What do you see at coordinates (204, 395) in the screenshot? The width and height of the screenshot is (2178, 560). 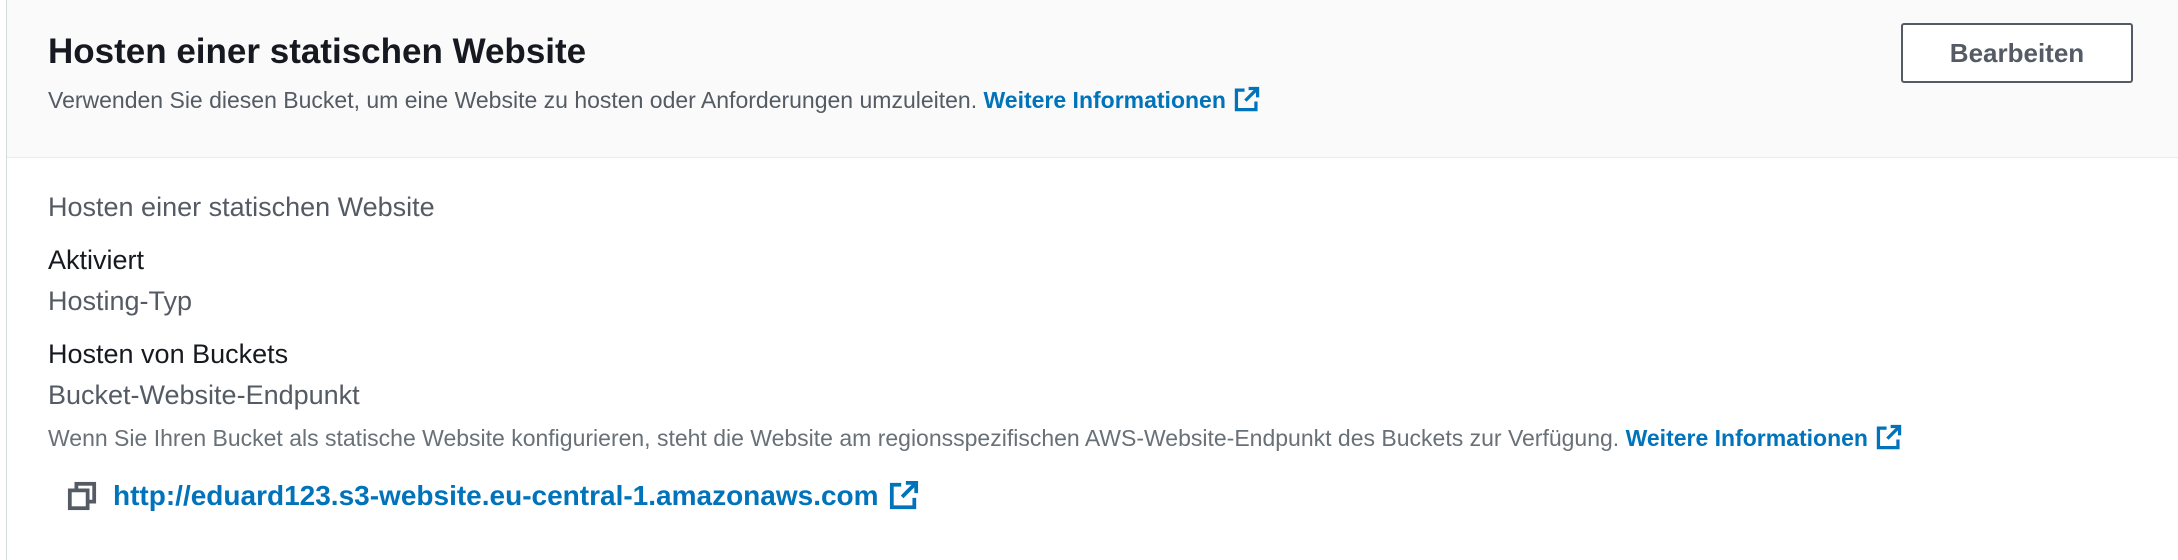 I see `endpoint-label: Bucket-Website-Endpunkt` at bounding box center [204, 395].